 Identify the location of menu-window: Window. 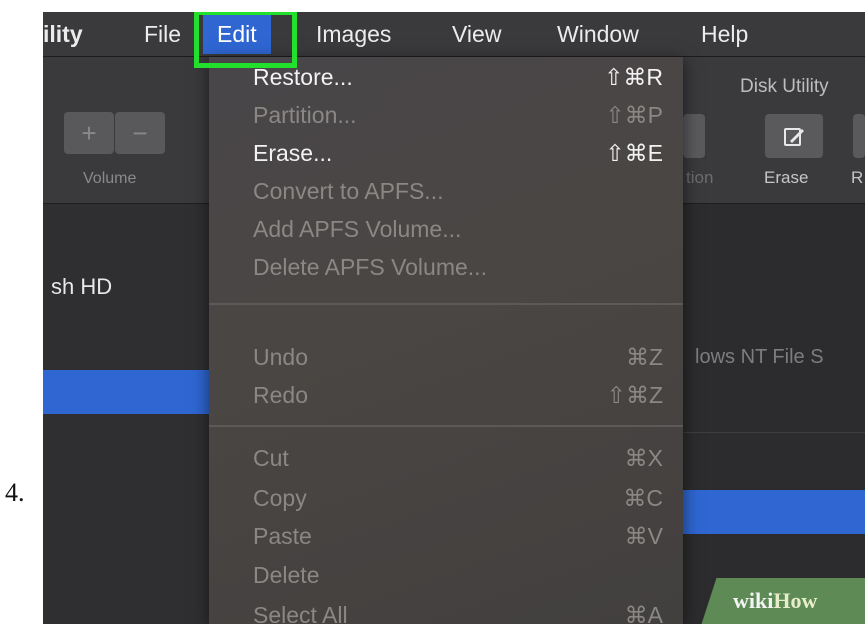
(598, 34).